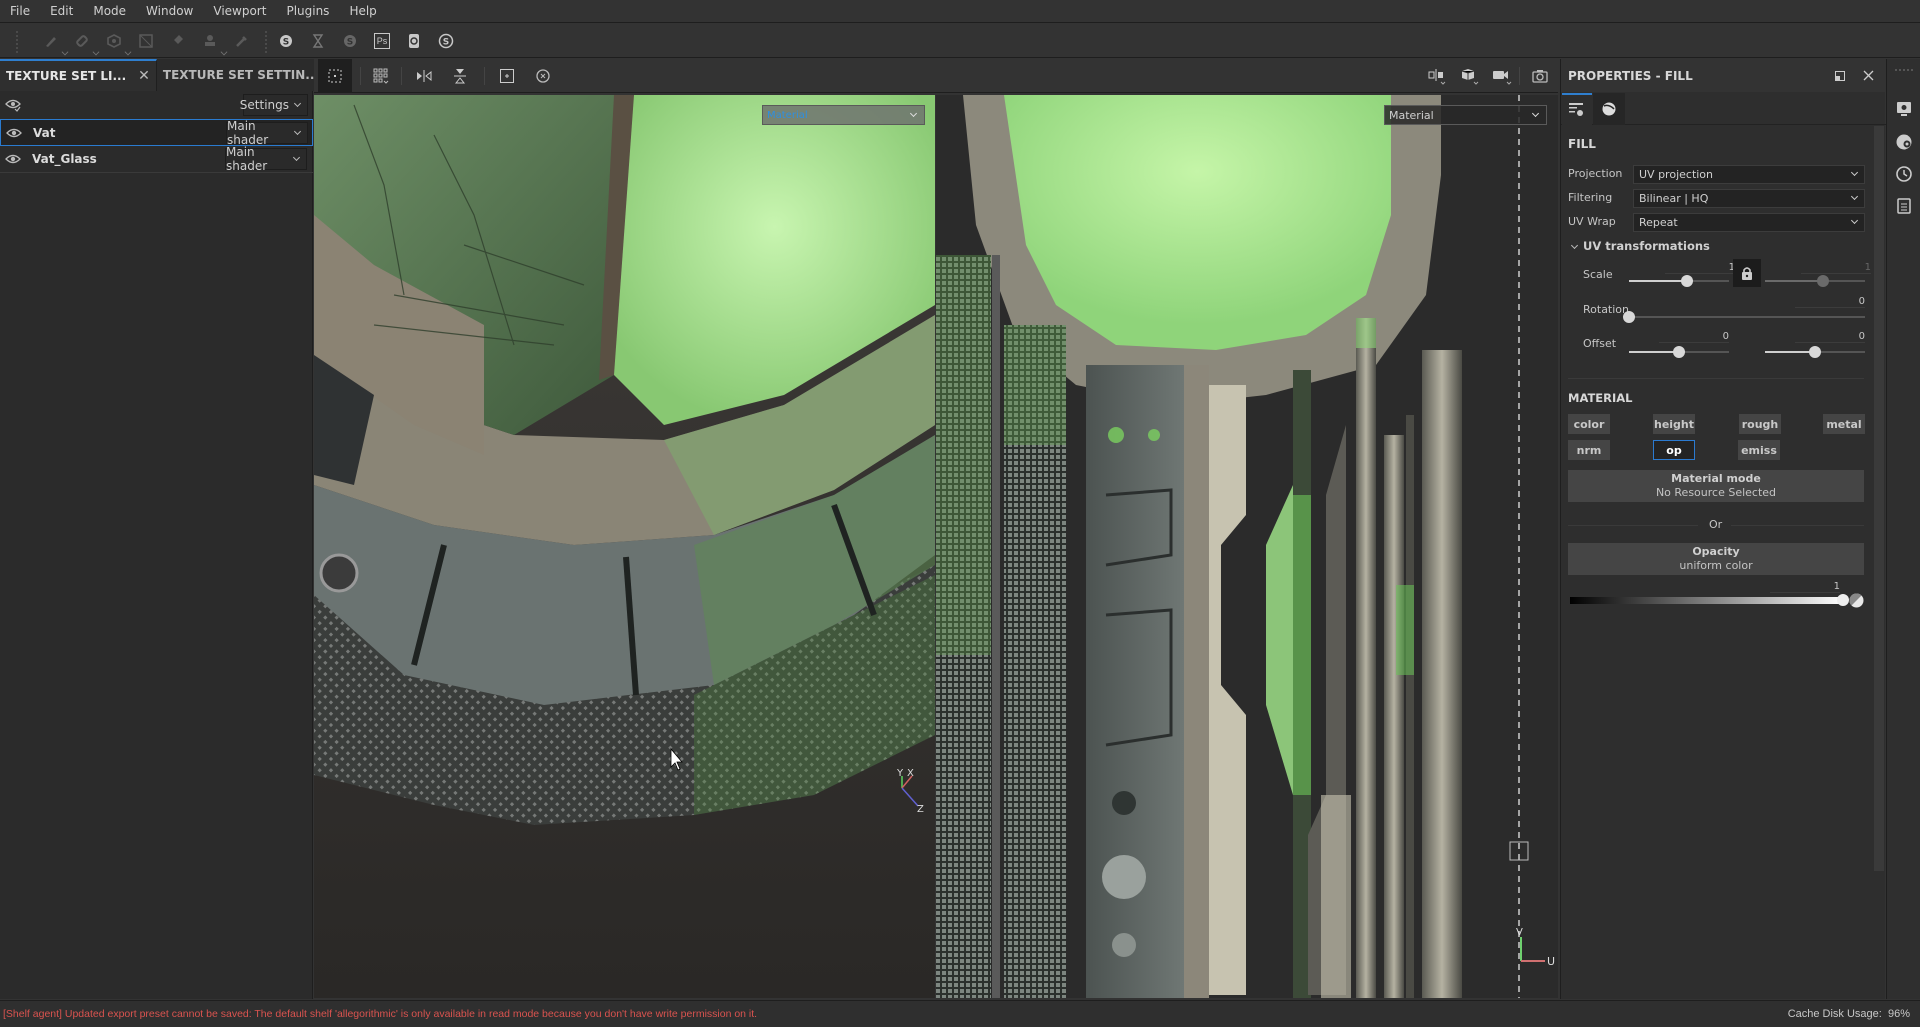 The image size is (1920, 1027). I want to click on channel-label: color, so click(1589, 424).